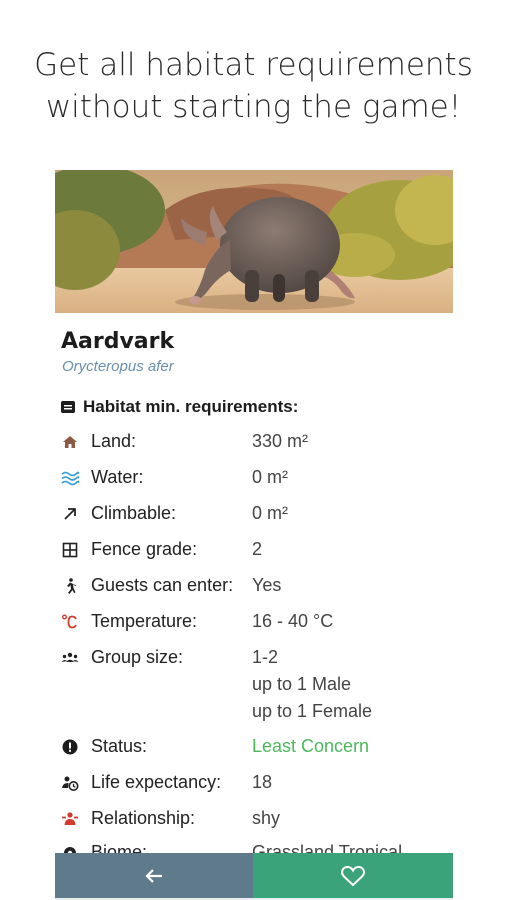 This screenshot has height=900, width=507. Describe the element at coordinates (254, 241) in the screenshot. I see `animal-hero-image` at that location.